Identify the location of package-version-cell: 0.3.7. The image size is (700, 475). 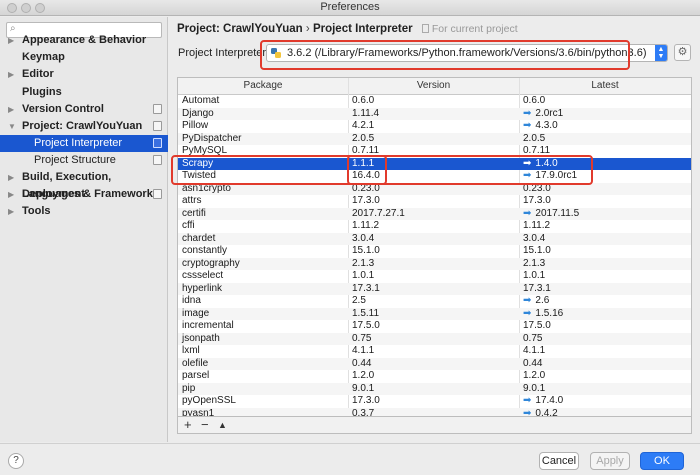
(363, 412).